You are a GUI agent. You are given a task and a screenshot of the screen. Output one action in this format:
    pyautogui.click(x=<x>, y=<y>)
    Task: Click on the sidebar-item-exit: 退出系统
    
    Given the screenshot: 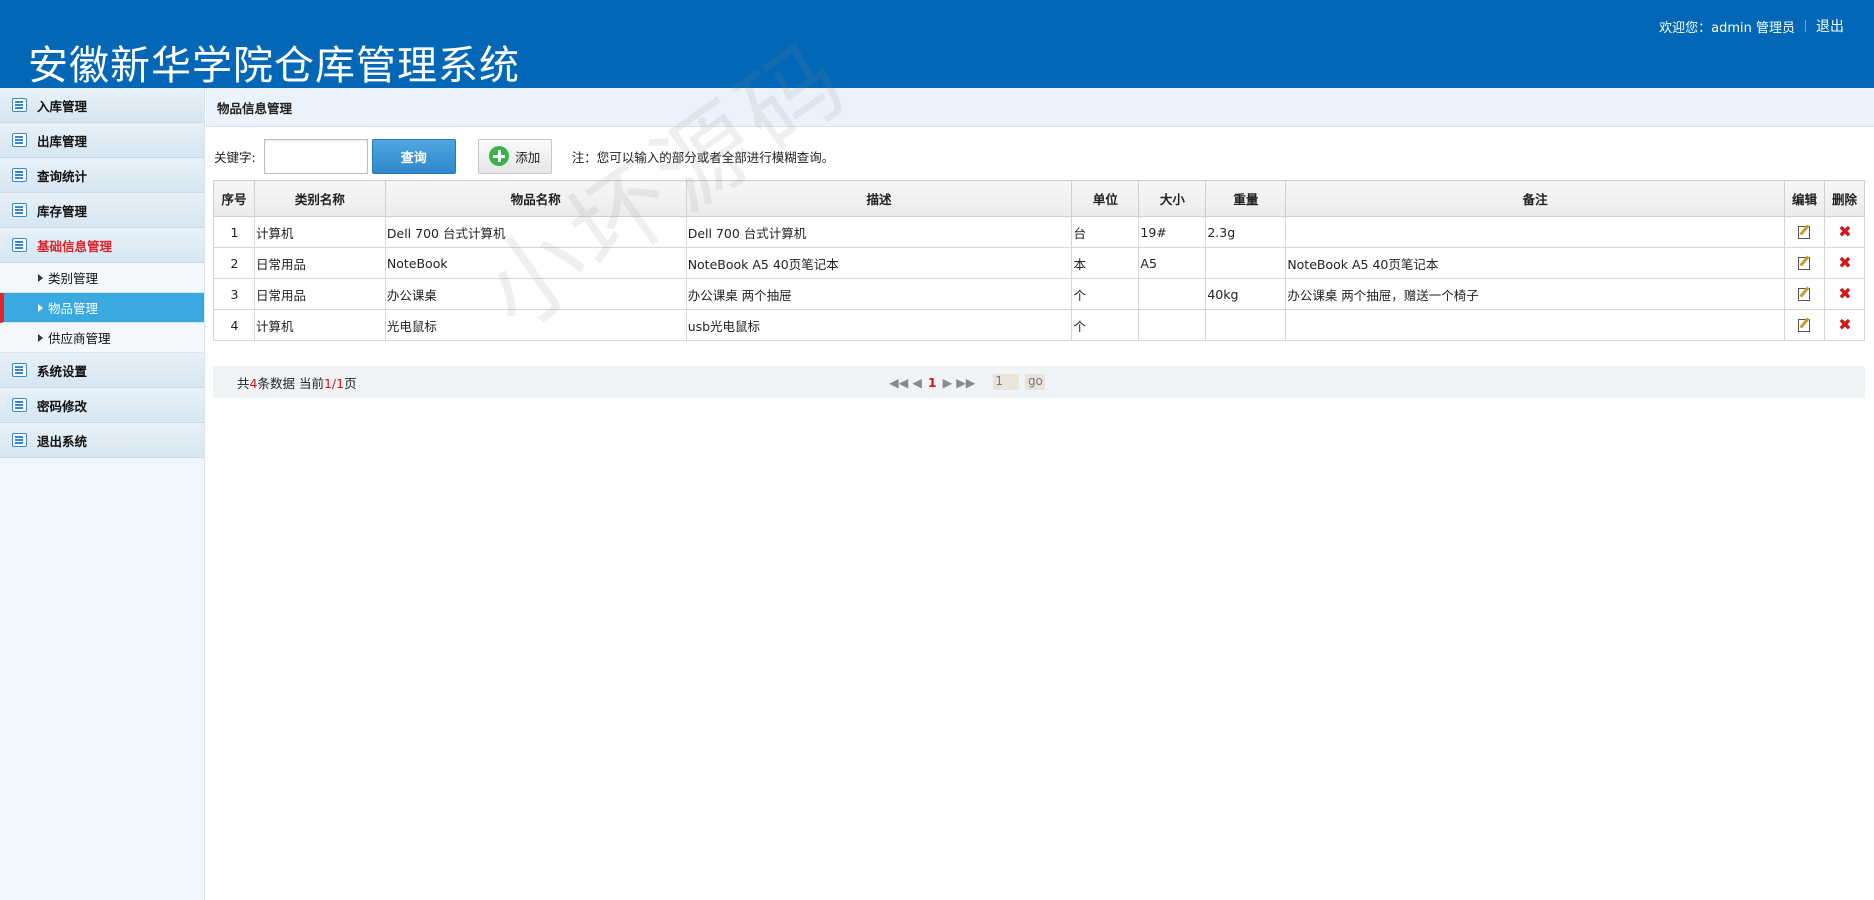 What is the action you would take?
    pyautogui.click(x=102, y=440)
    